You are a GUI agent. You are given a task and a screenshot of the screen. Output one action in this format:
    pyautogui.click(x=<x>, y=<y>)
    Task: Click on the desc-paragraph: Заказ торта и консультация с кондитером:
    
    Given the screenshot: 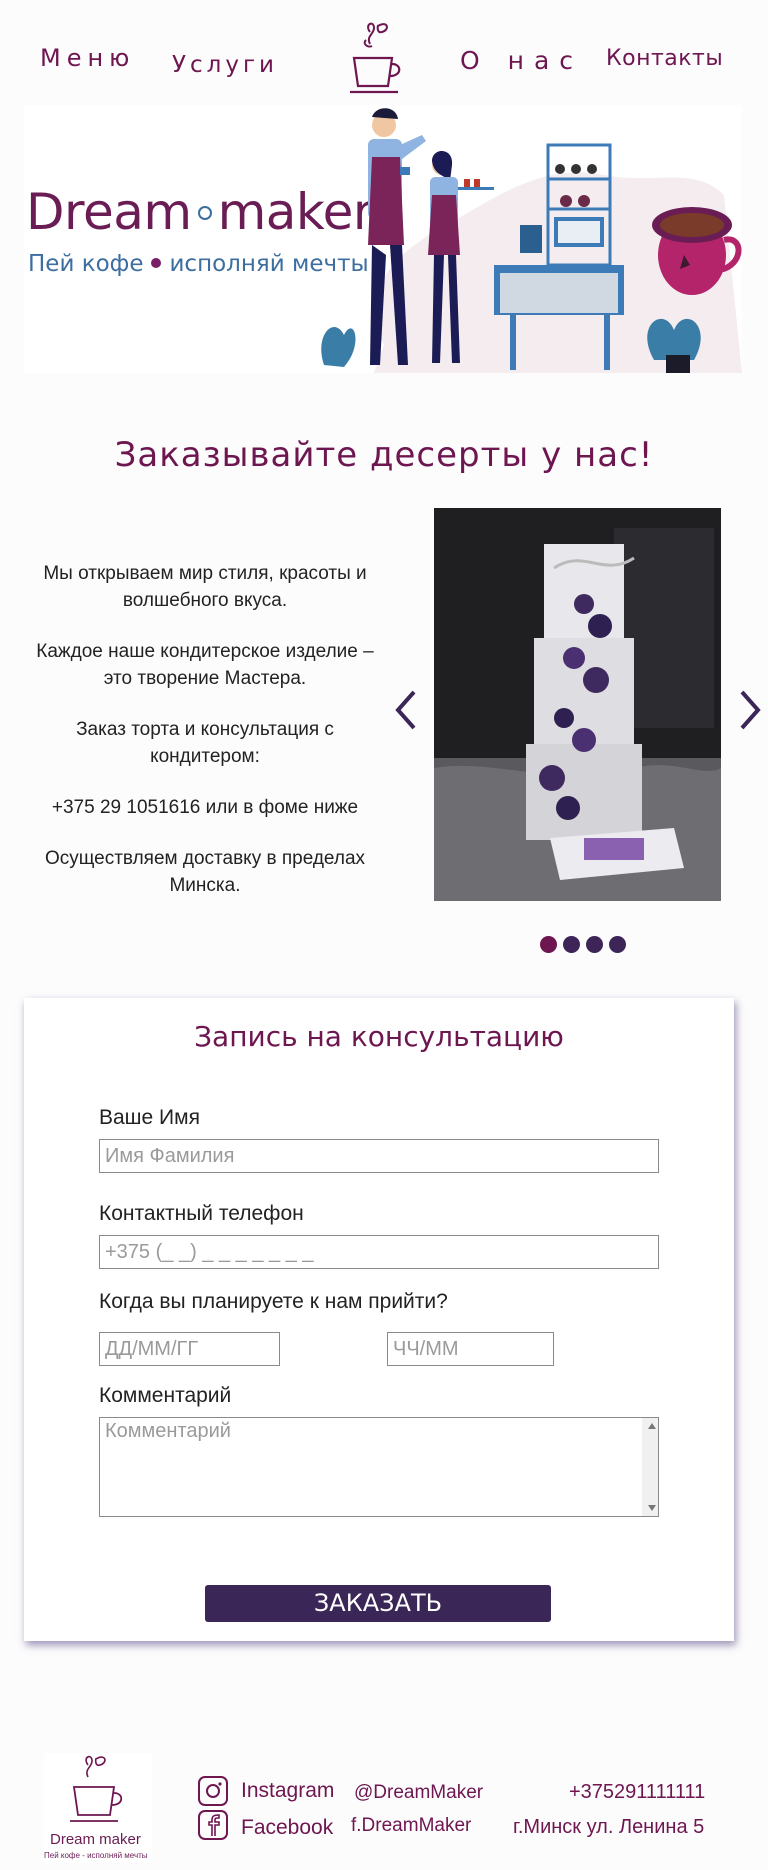 What is the action you would take?
    pyautogui.click(x=205, y=743)
    